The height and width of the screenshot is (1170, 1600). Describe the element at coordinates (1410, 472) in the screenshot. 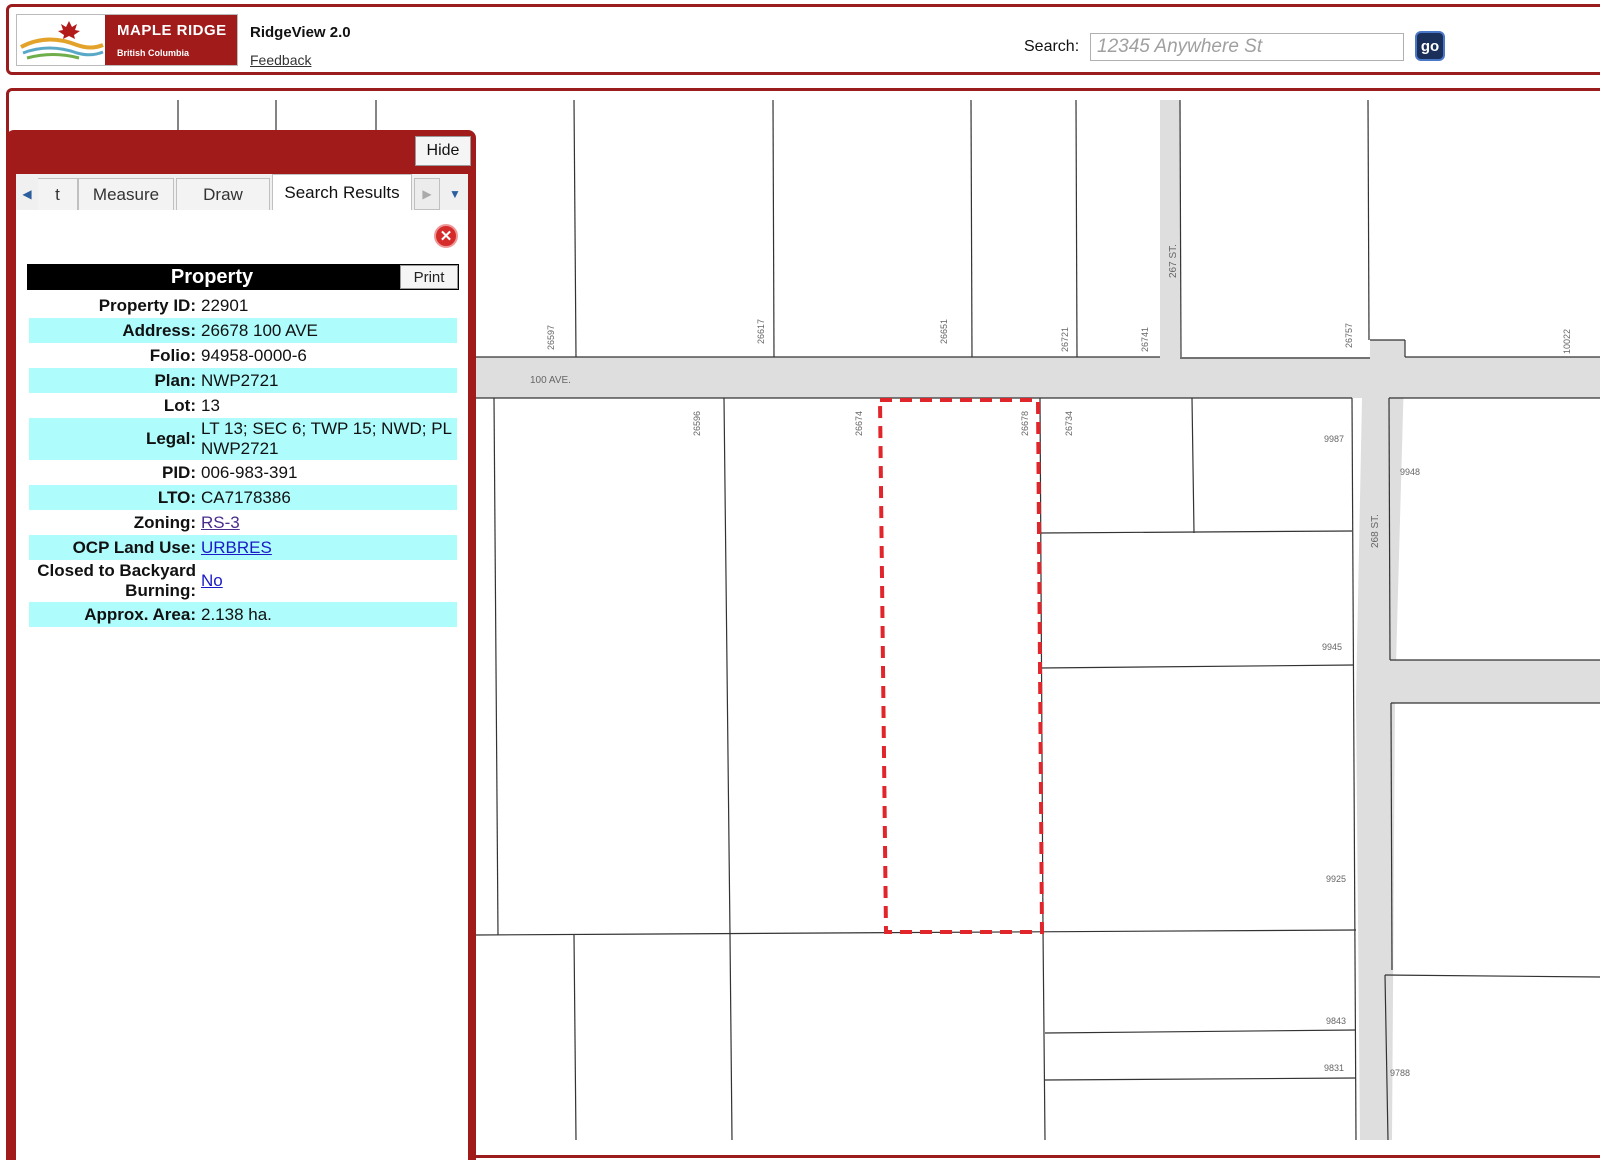

I see `address-label: 9948` at that location.